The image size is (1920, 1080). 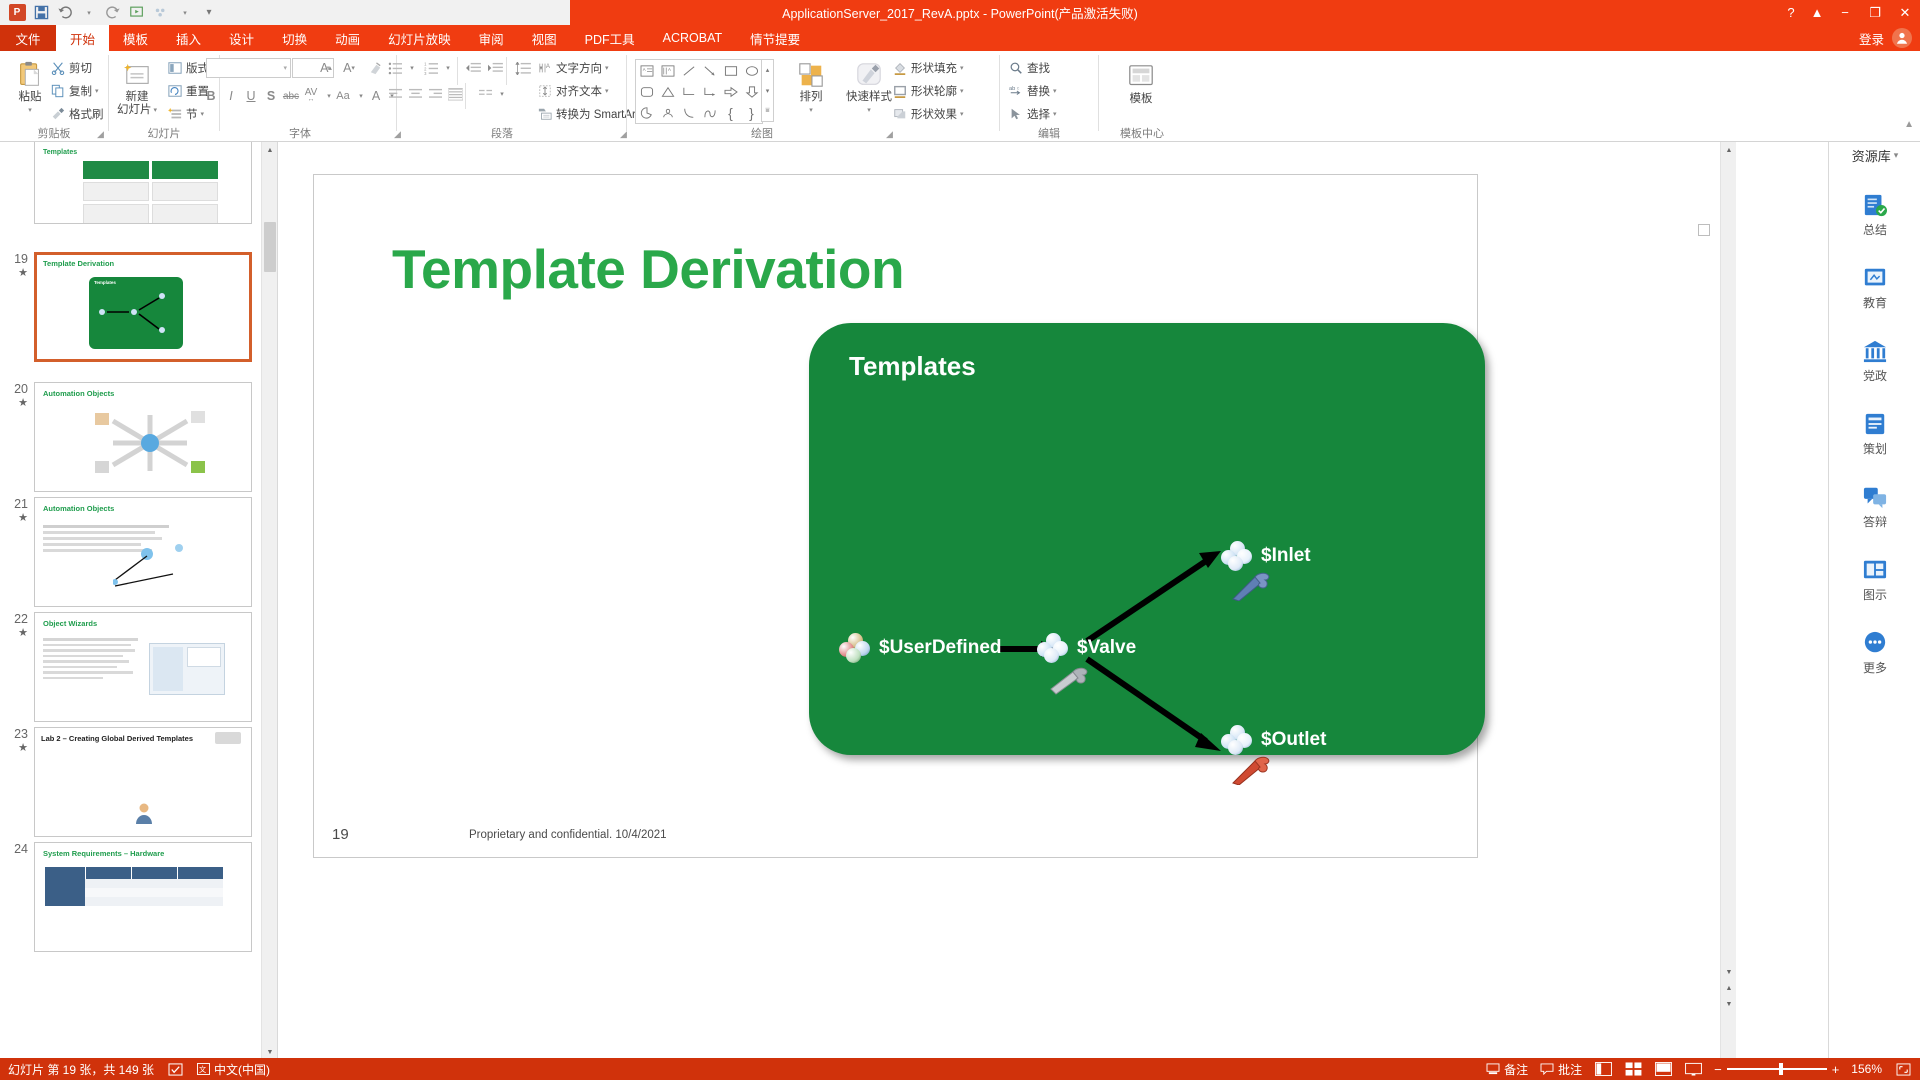 What do you see at coordinates (491, 38) in the screenshot?
I see `tab-review: 审阅` at bounding box center [491, 38].